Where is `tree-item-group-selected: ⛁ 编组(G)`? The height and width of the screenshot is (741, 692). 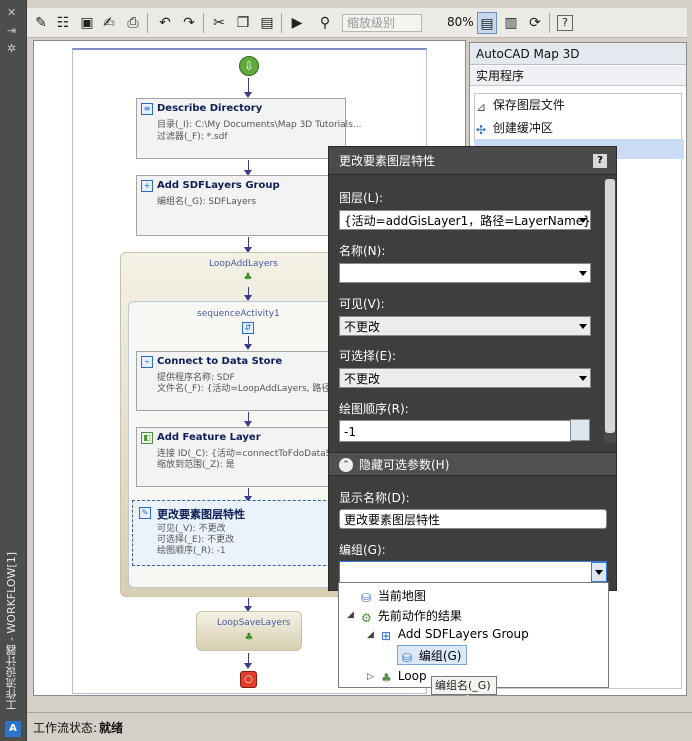 tree-item-group-selected: ⛁ 编组(G) is located at coordinates (432, 655).